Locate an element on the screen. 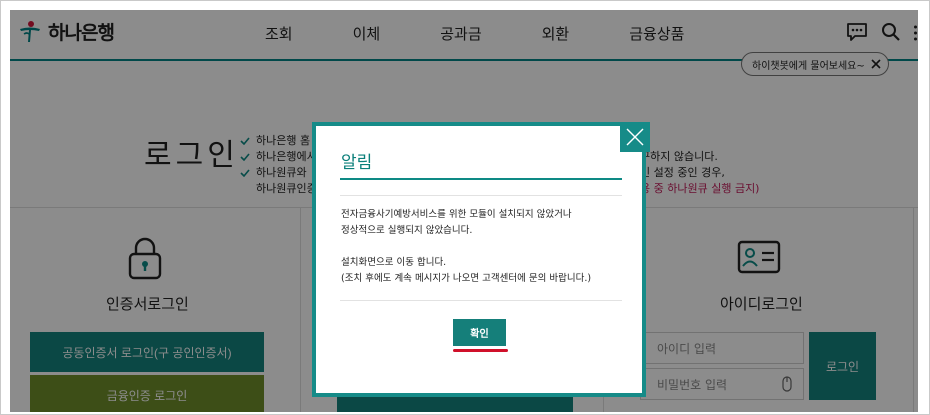  dialog-title: 알림 is located at coordinates (357, 163).